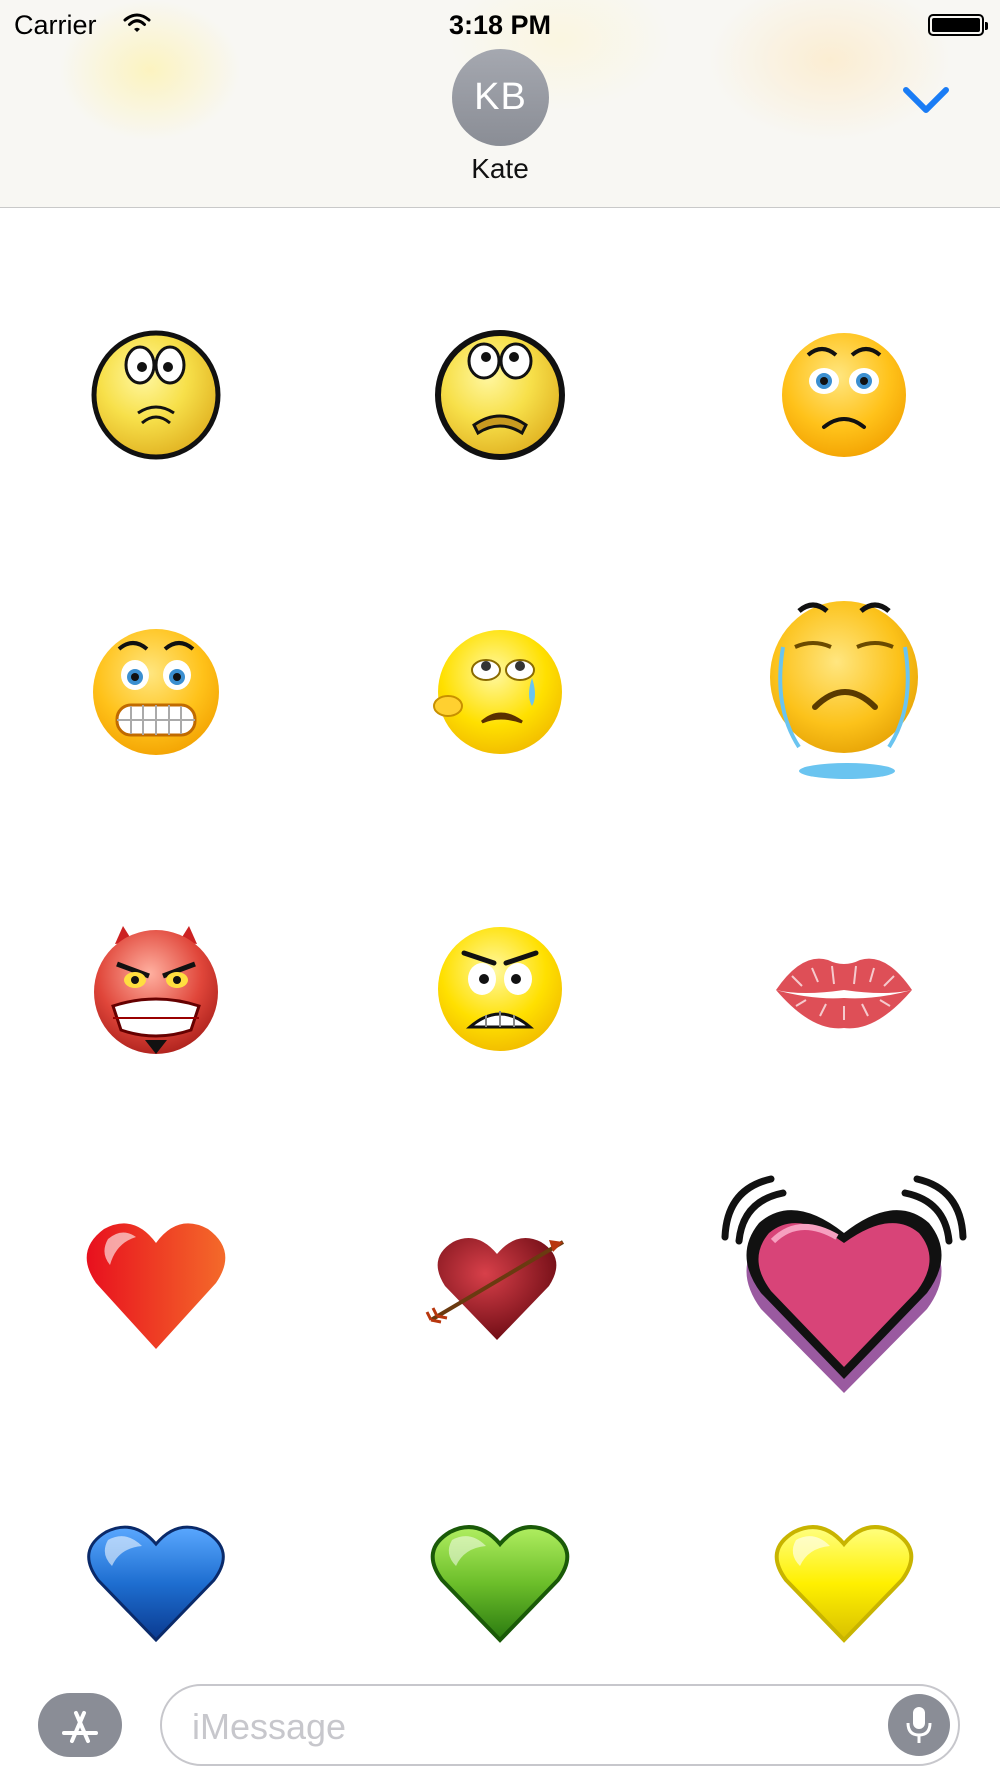 The image size is (1000, 1778). Describe the element at coordinates (560, 1725) in the screenshot. I see `imessage-input: iMessage` at that location.